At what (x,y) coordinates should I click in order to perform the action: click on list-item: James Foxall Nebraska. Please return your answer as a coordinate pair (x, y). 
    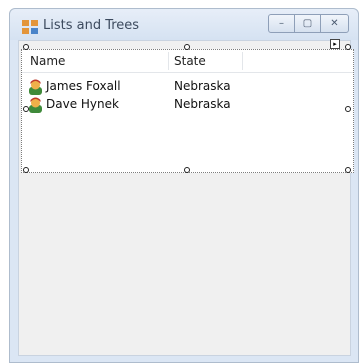
    Looking at the image, I should click on (178, 87).